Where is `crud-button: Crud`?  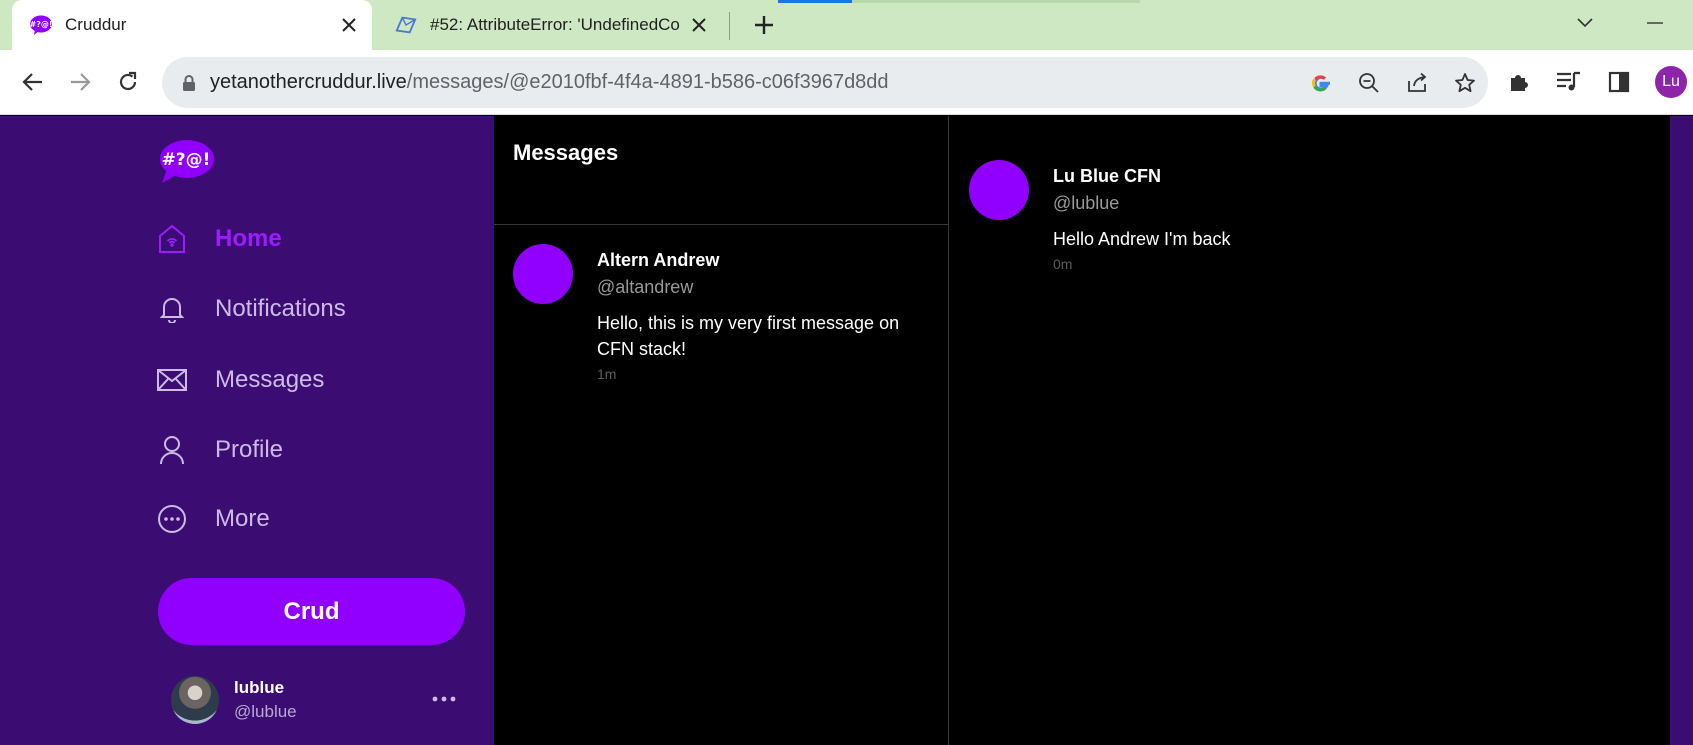
crud-button: Crud is located at coordinates (311, 611).